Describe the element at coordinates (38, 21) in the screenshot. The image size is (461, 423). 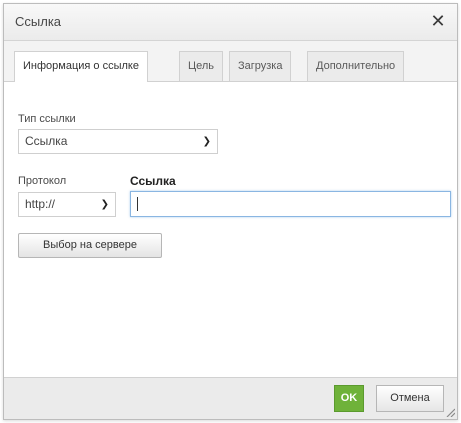
I see `dialog-title: Ссылка` at that location.